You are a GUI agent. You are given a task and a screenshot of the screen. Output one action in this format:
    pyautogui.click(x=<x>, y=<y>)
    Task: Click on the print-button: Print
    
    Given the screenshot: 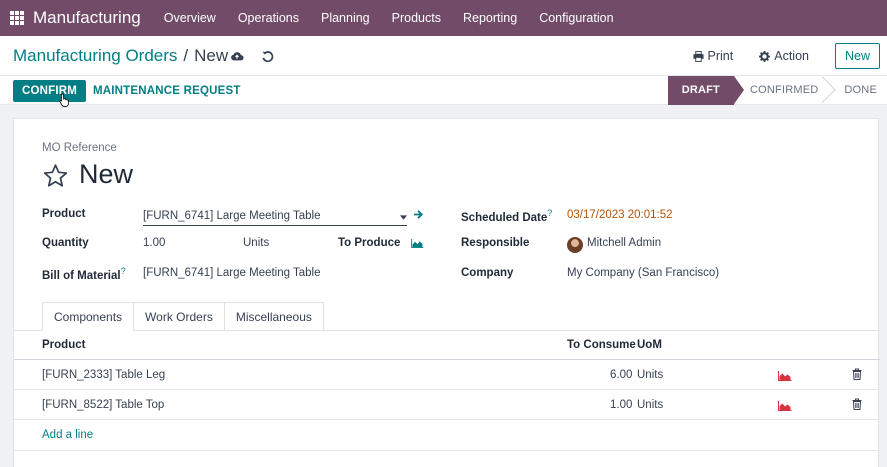 What is the action you would take?
    pyautogui.click(x=713, y=56)
    